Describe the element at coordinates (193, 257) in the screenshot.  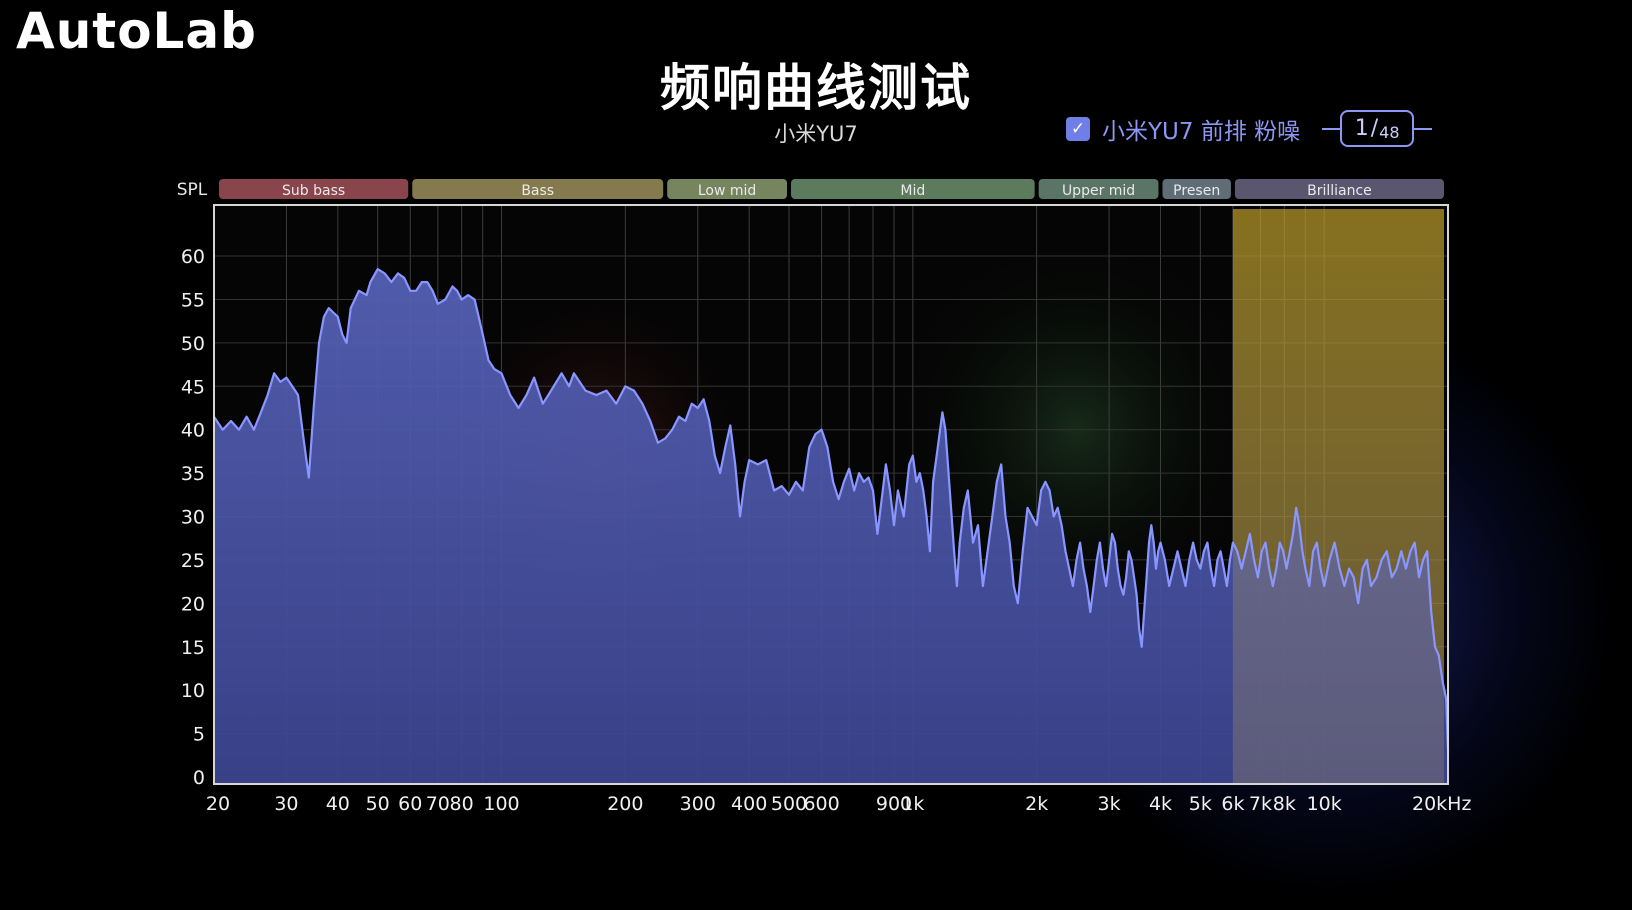
I see `y-tick-label: 60` at that location.